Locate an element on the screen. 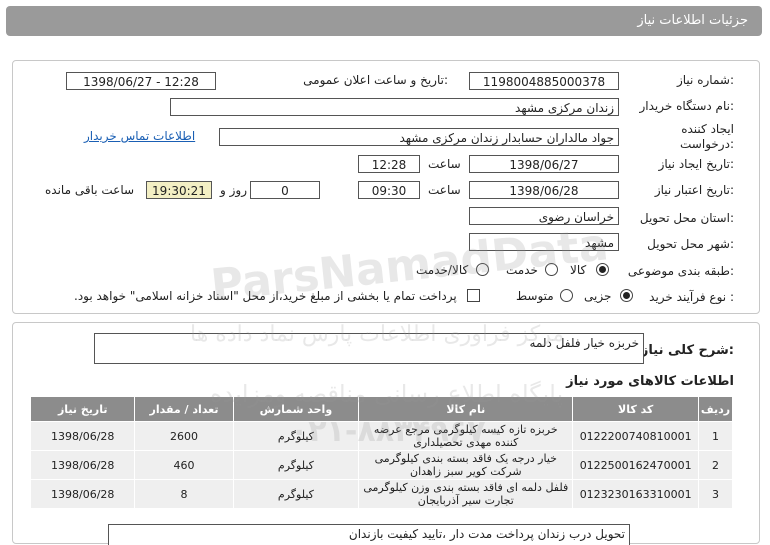 The height and width of the screenshot is (545, 770). category-radio-goods-service is located at coordinates (482, 269).